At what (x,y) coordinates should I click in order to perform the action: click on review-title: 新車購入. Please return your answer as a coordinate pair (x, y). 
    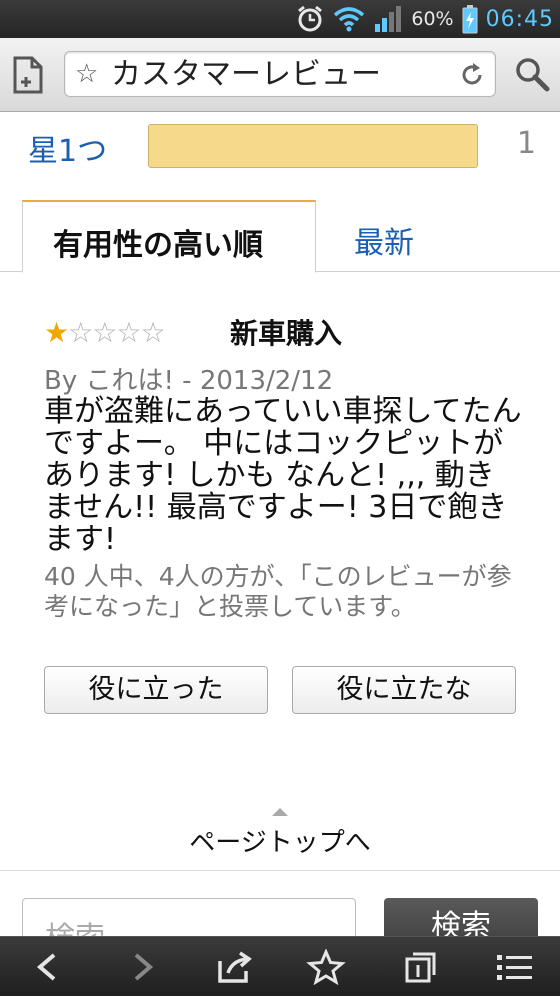
    Looking at the image, I should click on (286, 333).